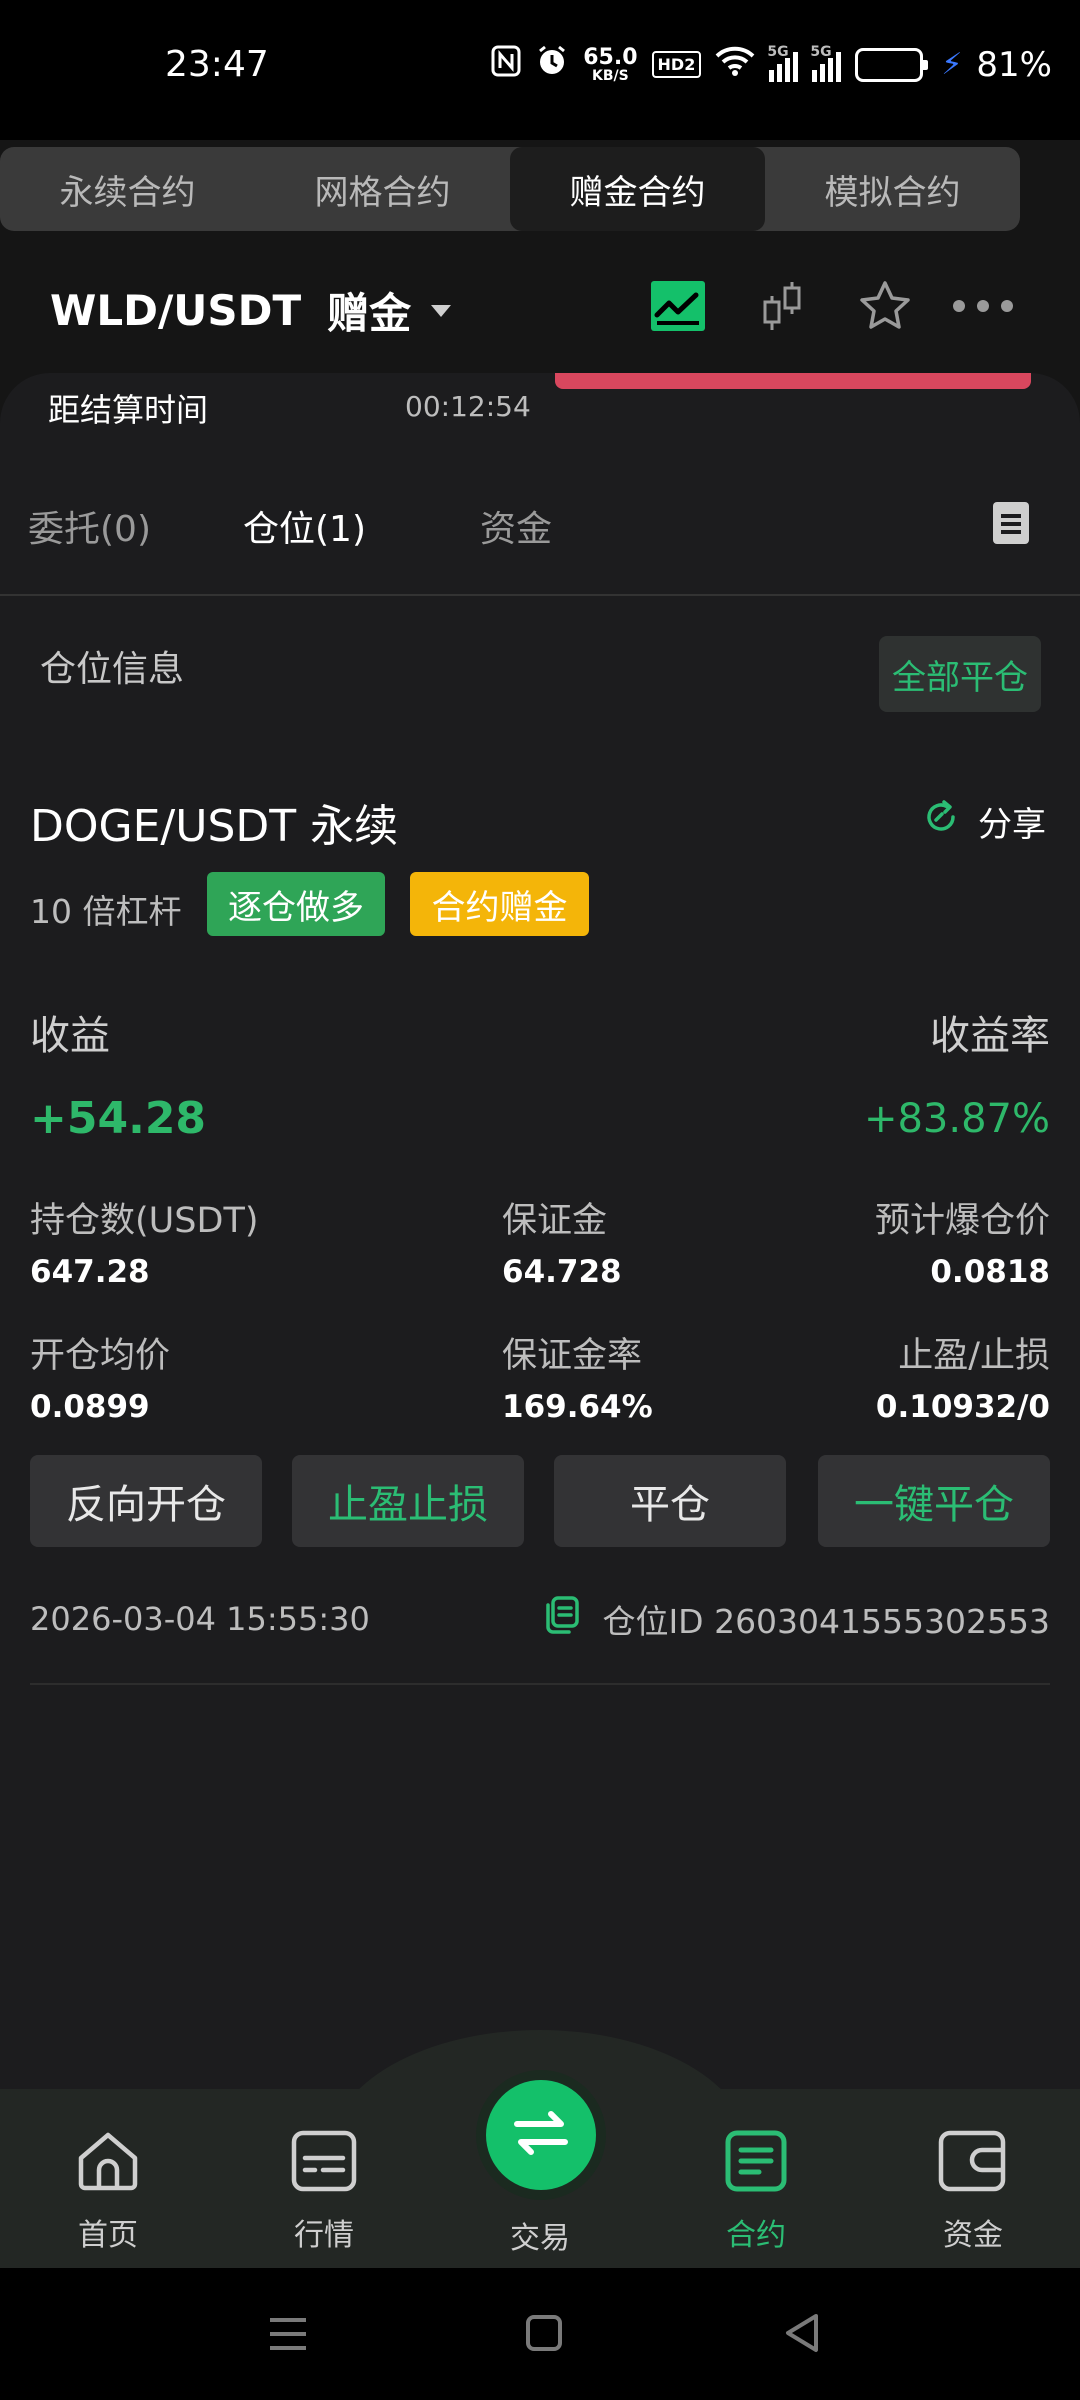 This screenshot has width=1080, height=2400. What do you see at coordinates (382, 189) in the screenshot?
I see `tab-grid: 网格合约` at bounding box center [382, 189].